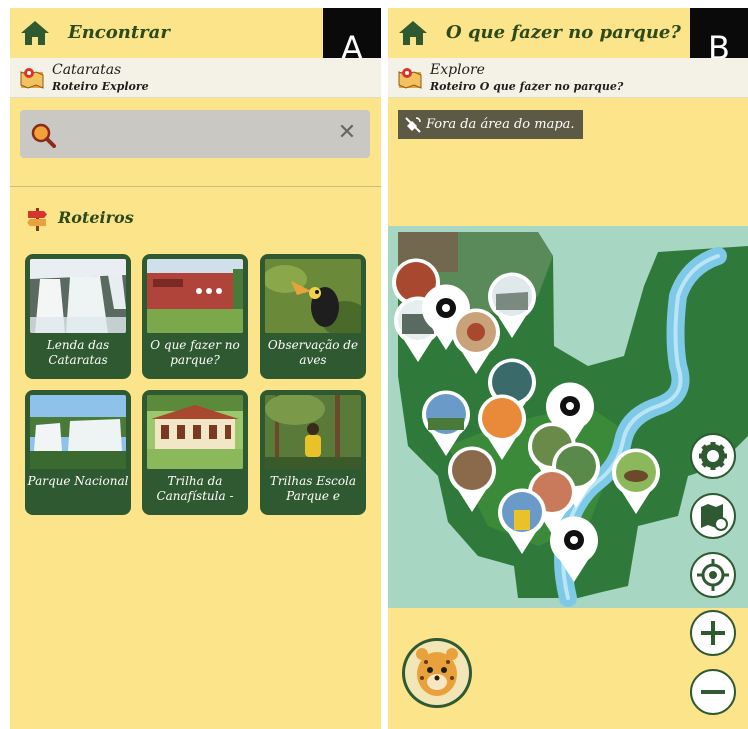 The height and width of the screenshot is (729, 748). I want to click on route-card: Parque Nacional, so click(78, 452).